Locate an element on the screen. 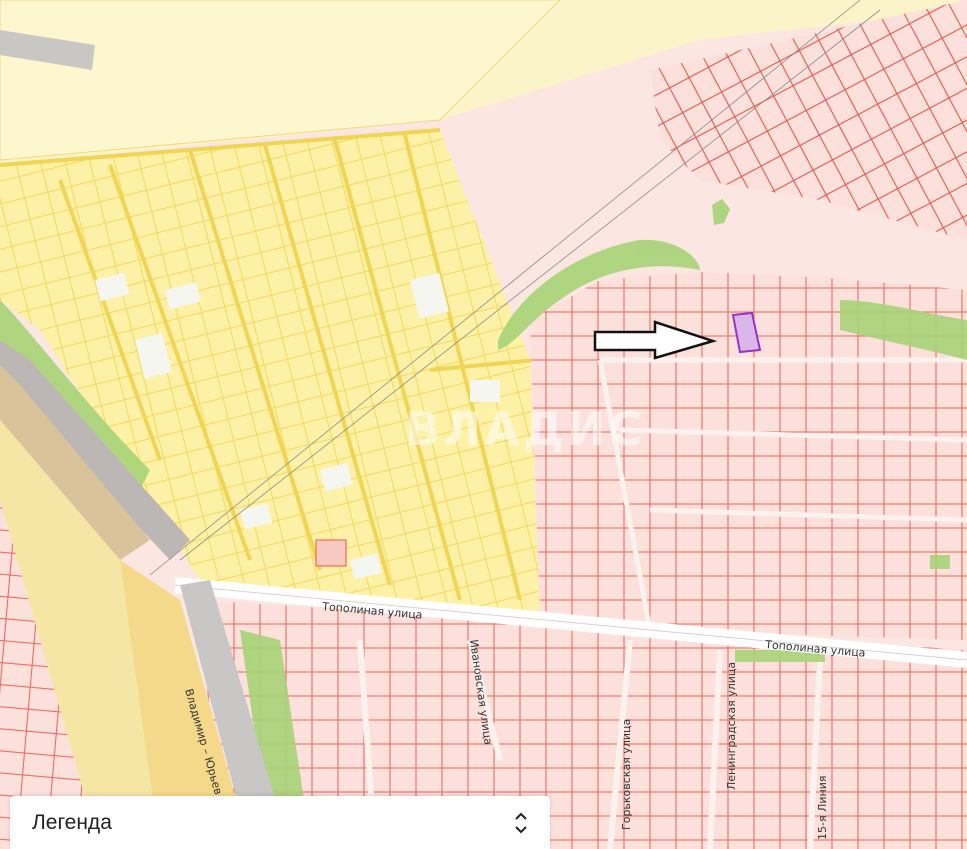  street-label-15-liniya: 15-я Линия is located at coordinates (822, 808).